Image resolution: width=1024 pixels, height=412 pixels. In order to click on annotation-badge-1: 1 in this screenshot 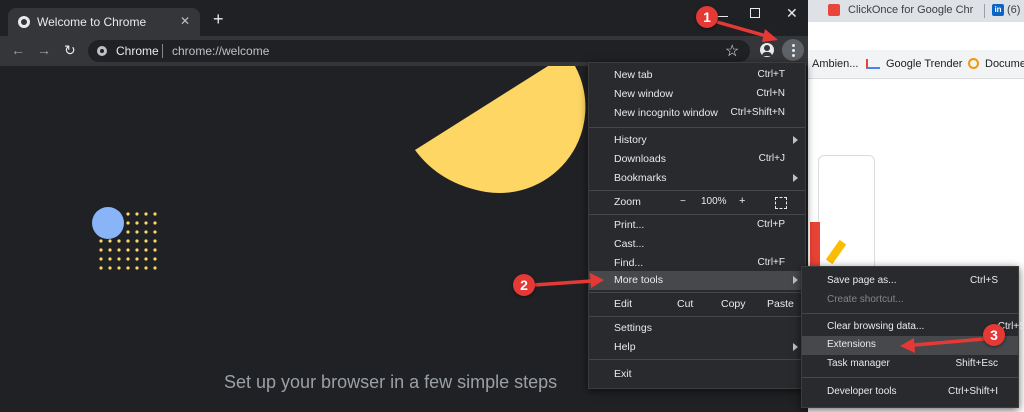, I will do `click(707, 17)`.